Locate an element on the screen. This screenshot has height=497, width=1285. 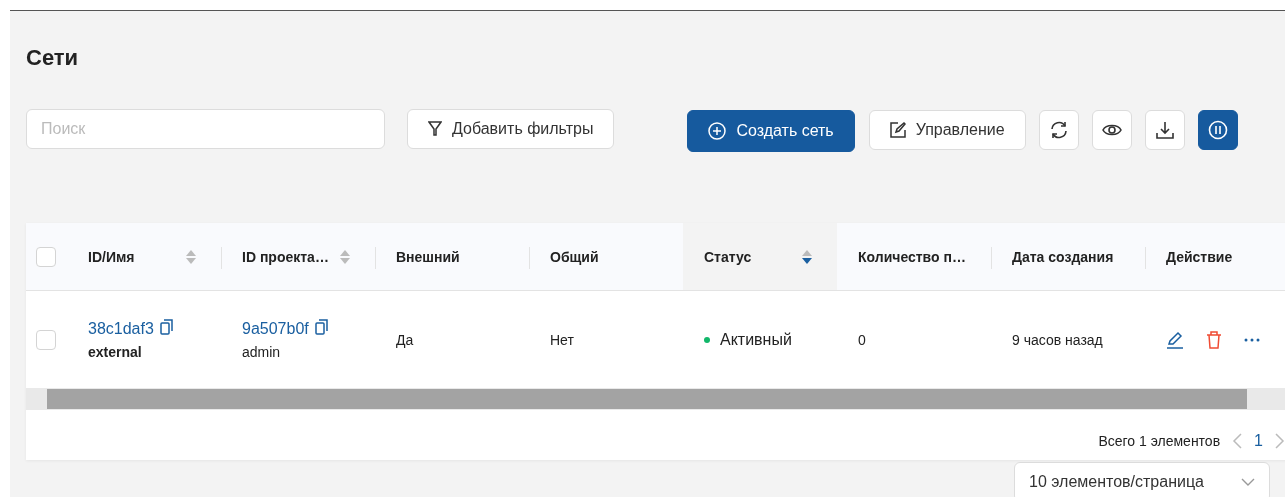
row-checkbox is located at coordinates (46, 339).